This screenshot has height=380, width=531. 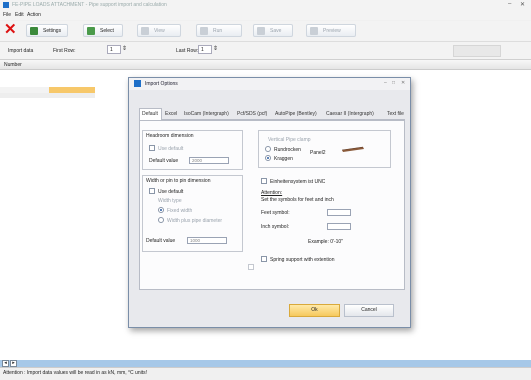 I want to click on preview-button: Preview, so click(x=331, y=30).